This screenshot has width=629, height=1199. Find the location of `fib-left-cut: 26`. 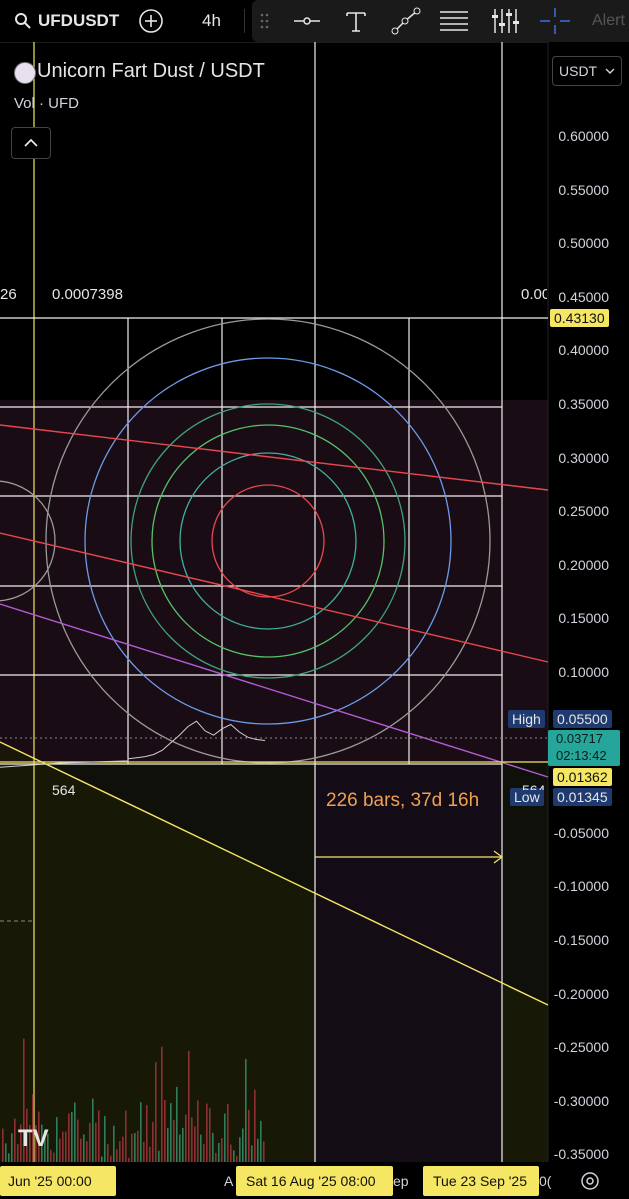

fib-left-cut: 26 is located at coordinates (8, 294).